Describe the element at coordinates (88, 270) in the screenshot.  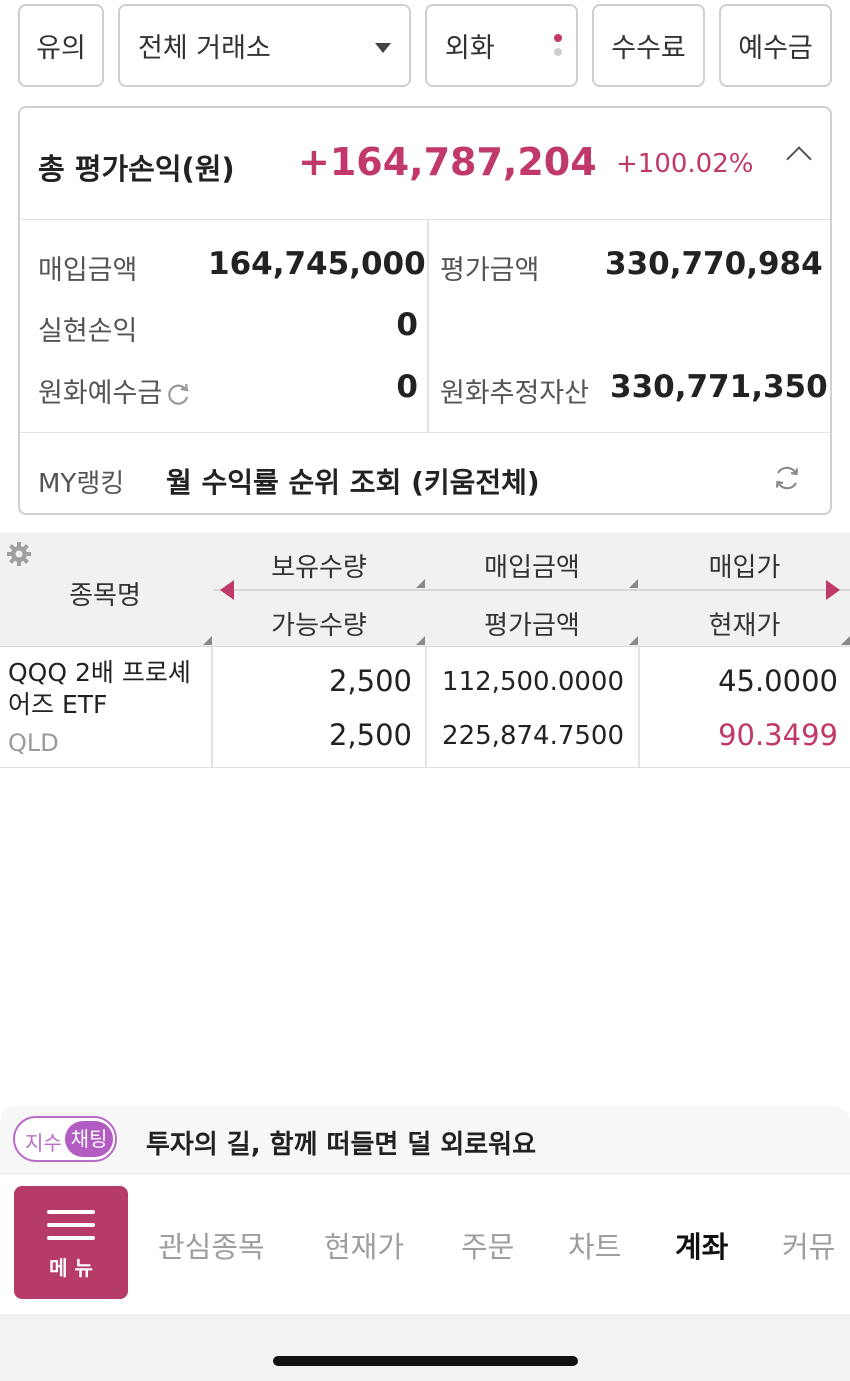
I see `purchase-amount-label: 매입금액` at that location.